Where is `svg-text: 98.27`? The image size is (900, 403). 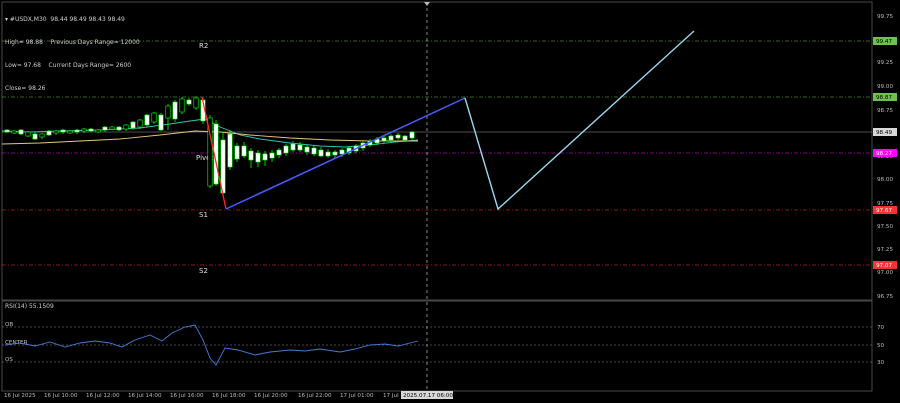 svg-text: 98.27 is located at coordinates (884, 154).